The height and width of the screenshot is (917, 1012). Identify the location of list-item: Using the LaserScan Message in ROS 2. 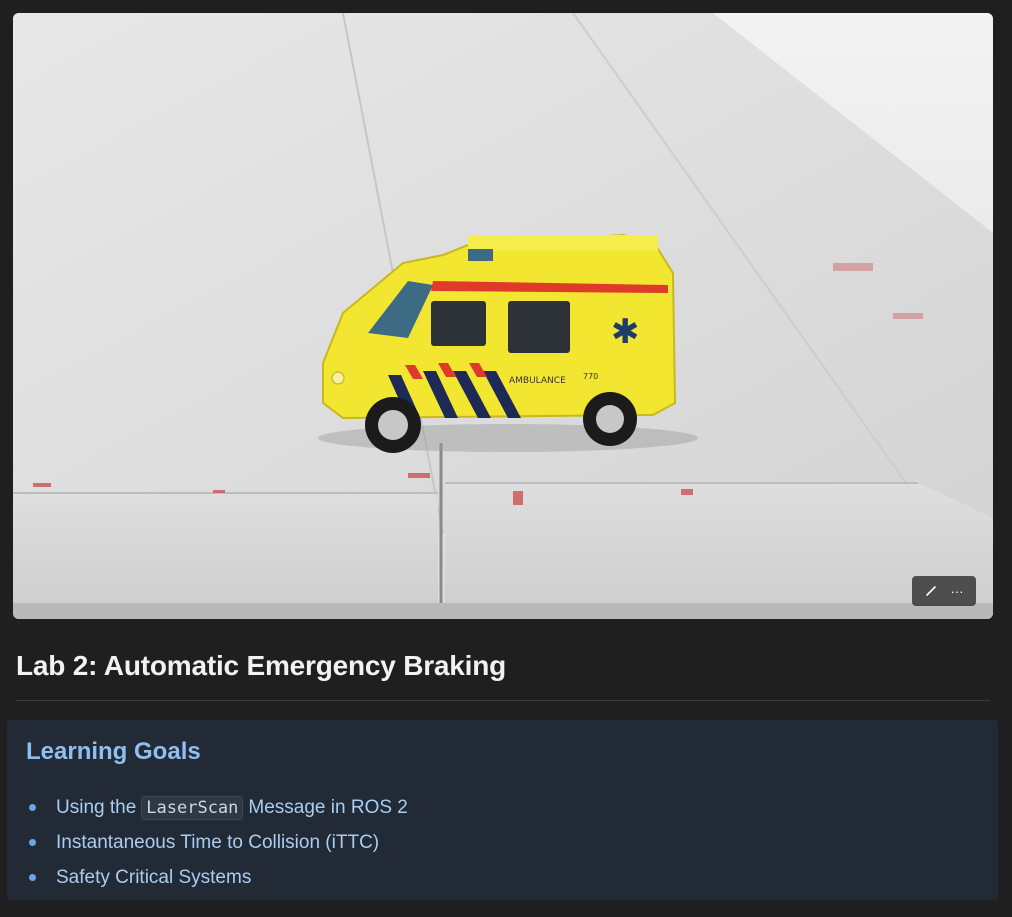
(217, 807).